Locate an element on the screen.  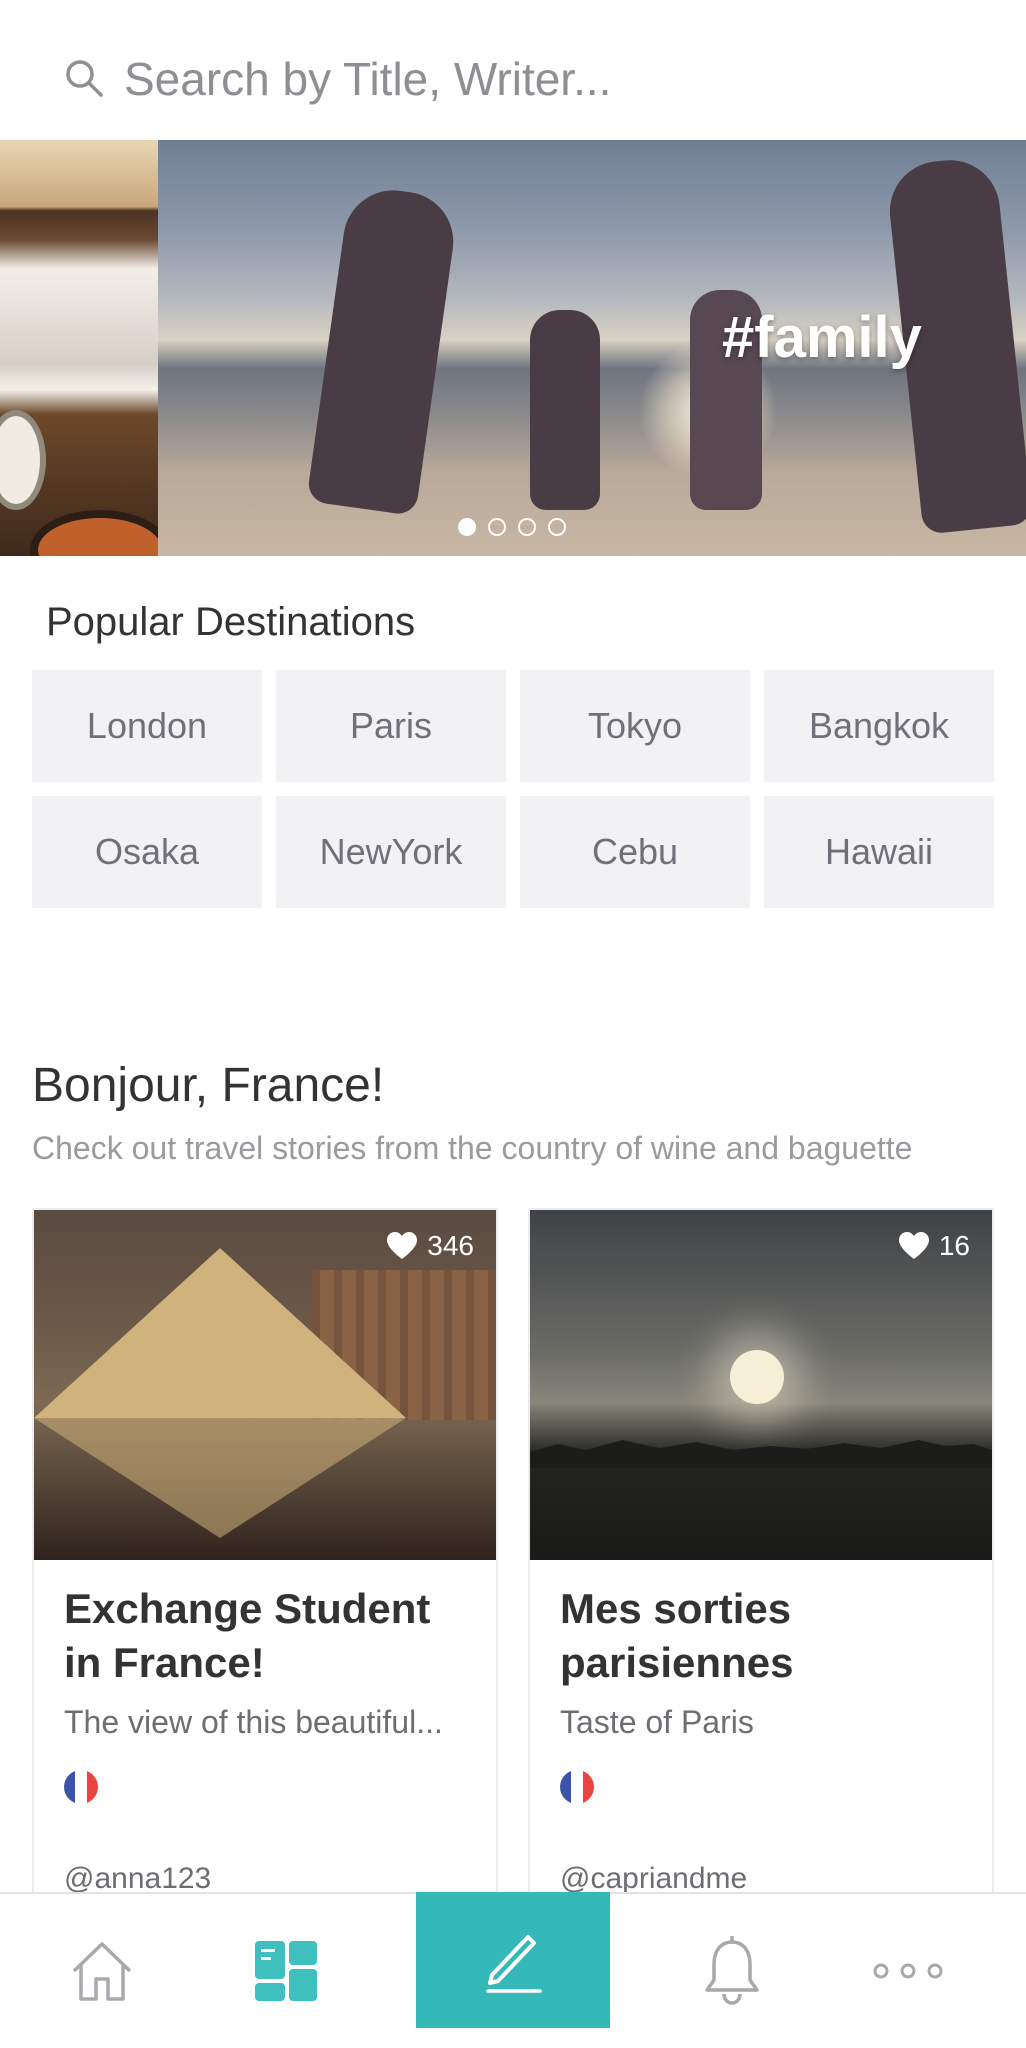
like-count-value: 16 is located at coordinates (954, 1245).